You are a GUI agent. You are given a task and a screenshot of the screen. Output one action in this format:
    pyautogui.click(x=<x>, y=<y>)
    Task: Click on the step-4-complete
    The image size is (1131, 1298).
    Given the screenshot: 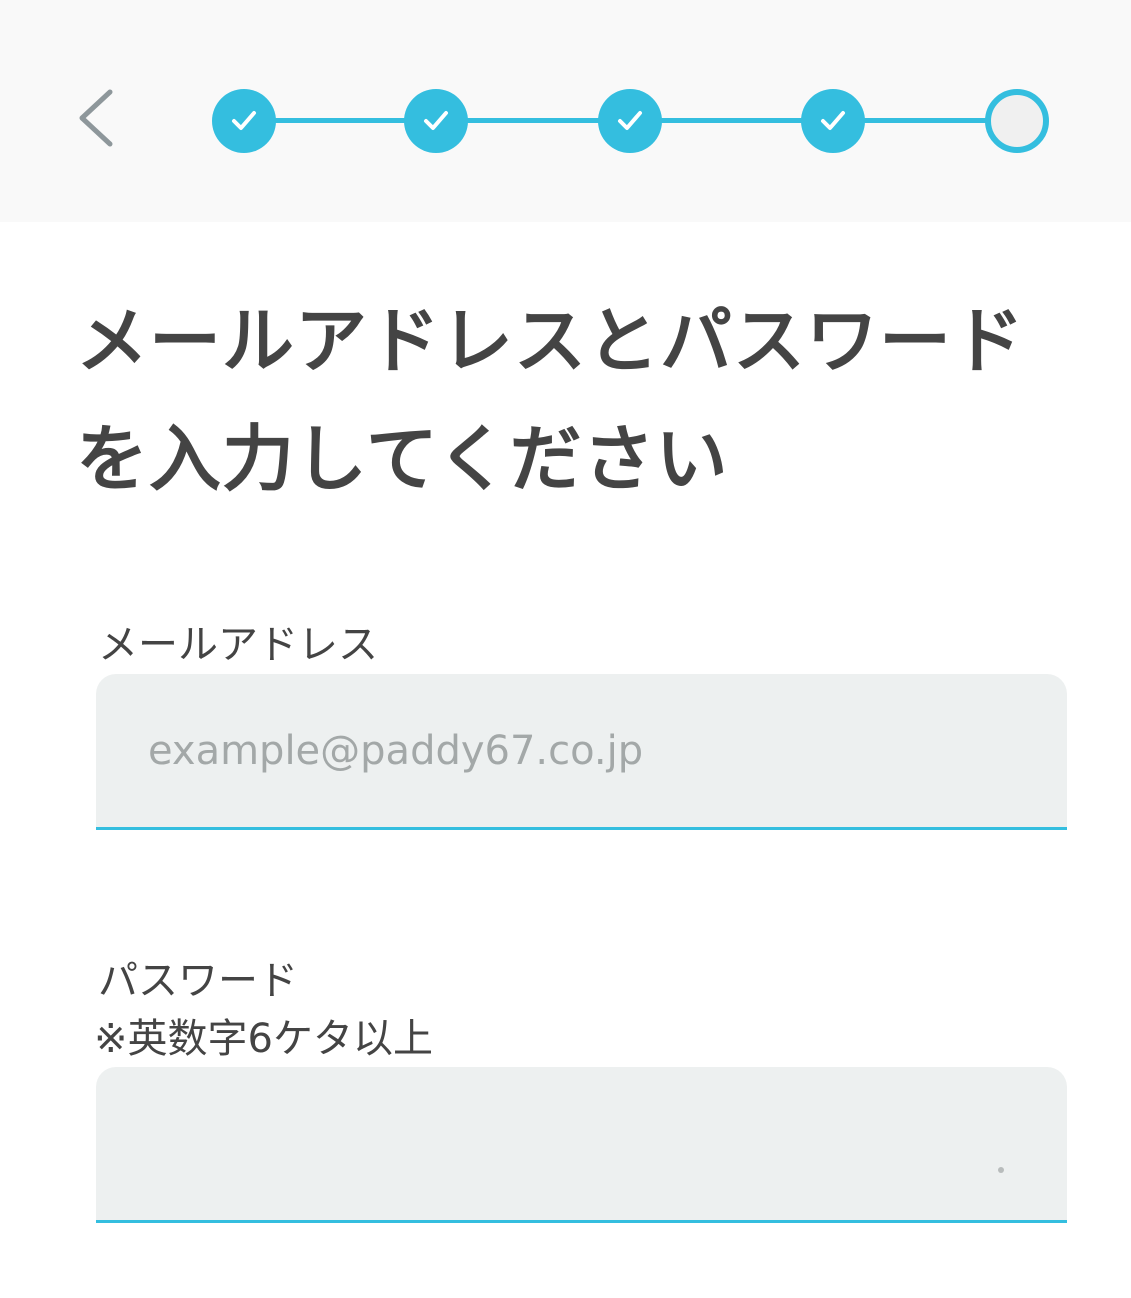 What is the action you would take?
    pyautogui.click(x=833, y=121)
    